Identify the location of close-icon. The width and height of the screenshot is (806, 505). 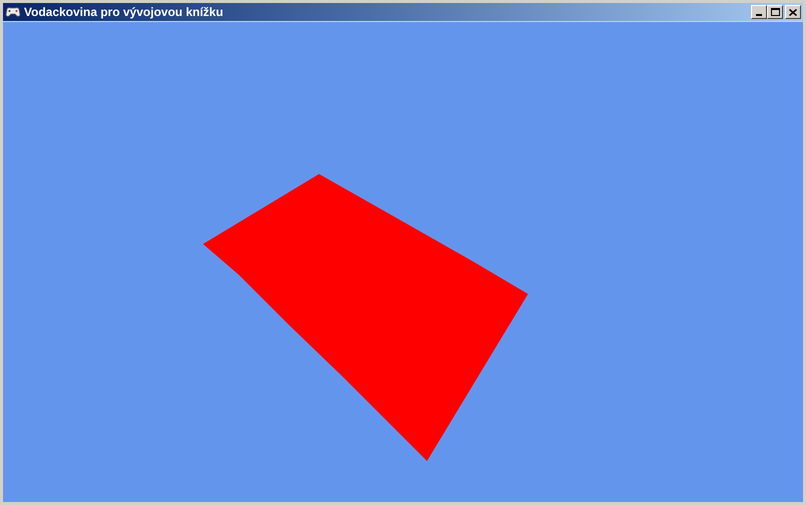
(793, 12).